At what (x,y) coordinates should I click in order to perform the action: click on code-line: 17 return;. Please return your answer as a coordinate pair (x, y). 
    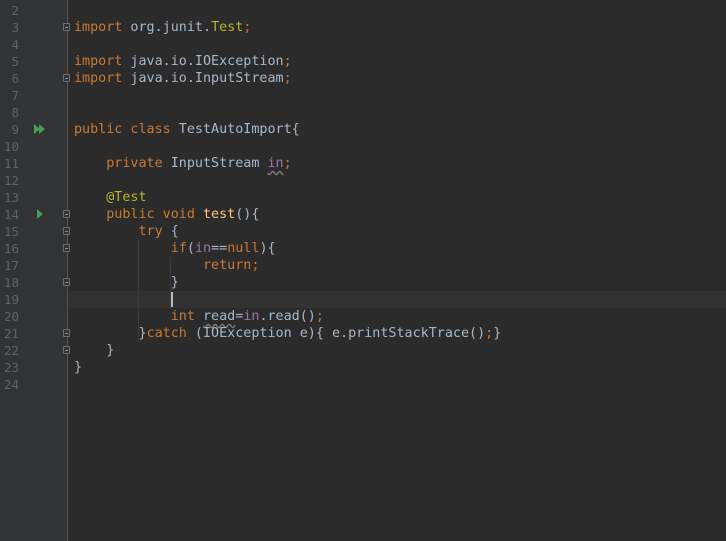
    Looking at the image, I should click on (363, 265).